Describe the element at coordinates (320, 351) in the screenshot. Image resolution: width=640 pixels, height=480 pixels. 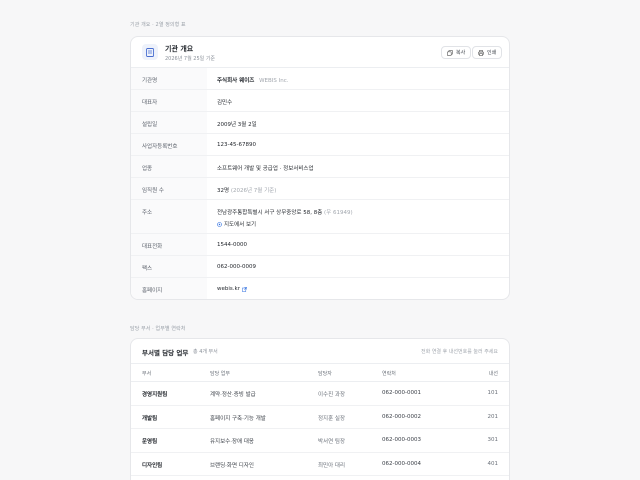
I see `departments-header: 부서별 담당 업무 총 4개 부서 전화 연결 후 내선번호를 눌러 주세요` at that location.